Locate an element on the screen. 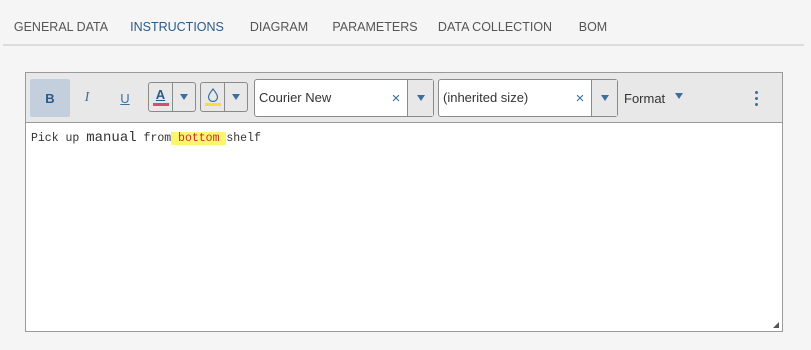  tab-general-data: GENERAL DATA is located at coordinates (61, 23).